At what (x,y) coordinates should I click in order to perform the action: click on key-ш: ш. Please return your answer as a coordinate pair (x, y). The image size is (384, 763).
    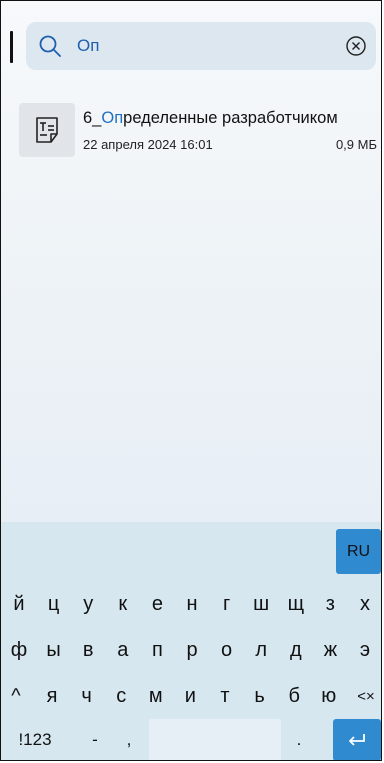
    Looking at the image, I should click on (261, 604).